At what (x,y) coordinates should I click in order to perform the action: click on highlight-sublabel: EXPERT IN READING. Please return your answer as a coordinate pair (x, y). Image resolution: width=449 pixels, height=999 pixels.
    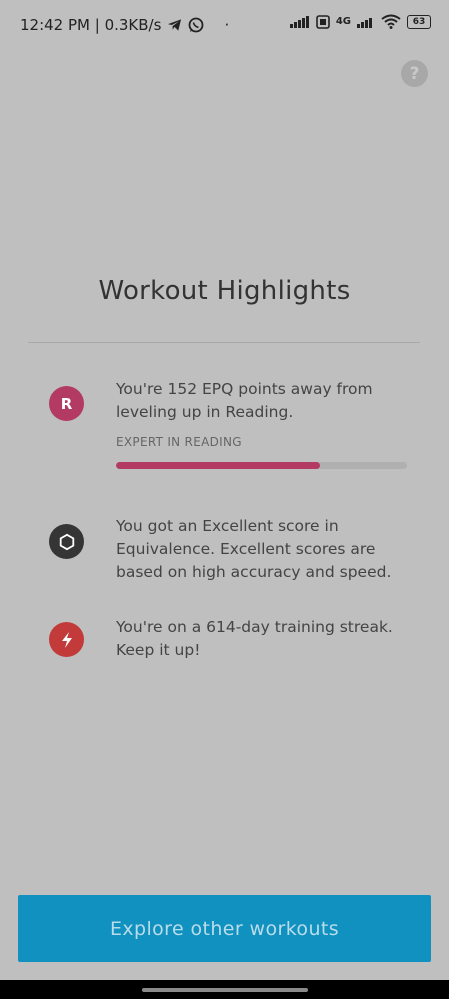
    Looking at the image, I should click on (179, 442).